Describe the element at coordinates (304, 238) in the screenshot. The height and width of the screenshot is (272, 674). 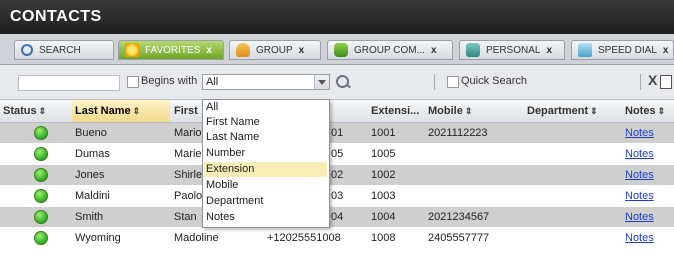
I see `cell-number: +12025551008` at that location.